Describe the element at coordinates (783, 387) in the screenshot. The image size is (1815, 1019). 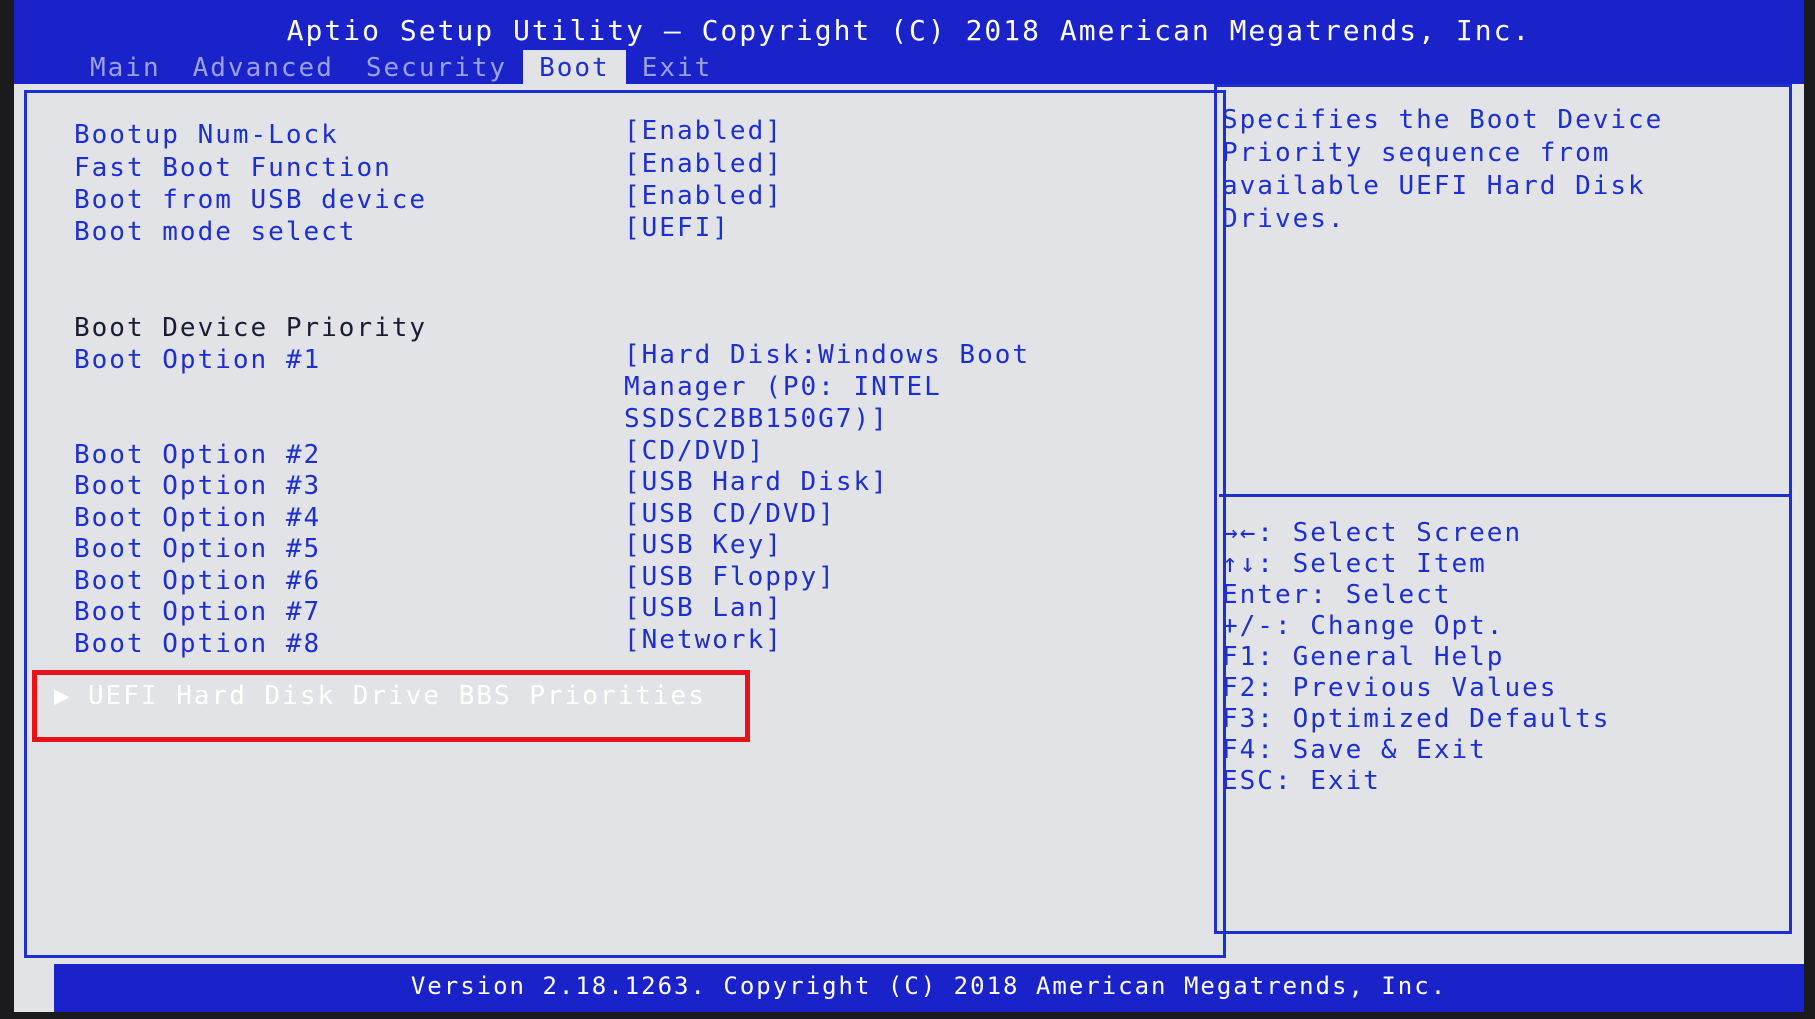
I see `boot-option-1-value-line2: Manager (P0: INTEL` at that location.